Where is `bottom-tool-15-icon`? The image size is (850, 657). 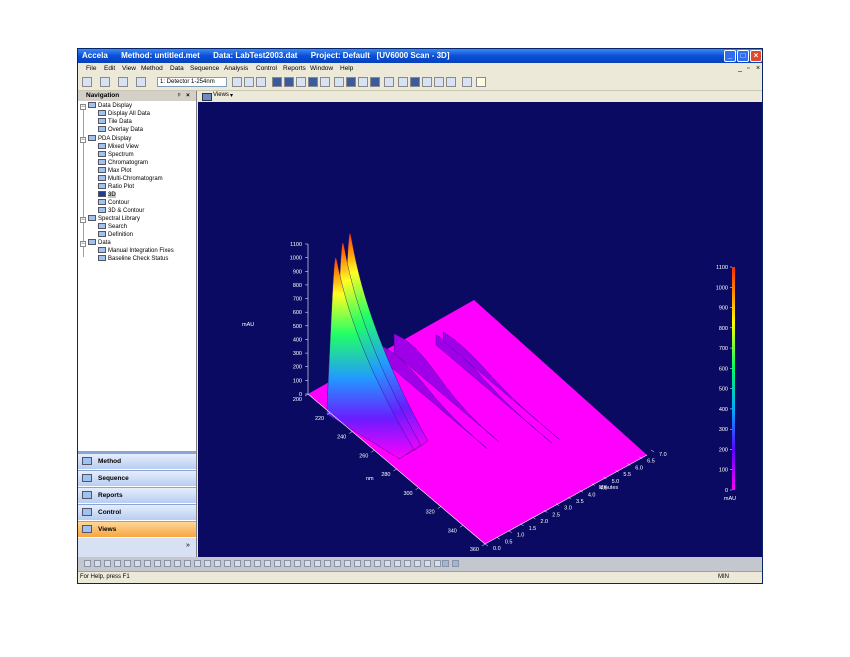 bottom-tool-15-icon is located at coordinates (227, 563).